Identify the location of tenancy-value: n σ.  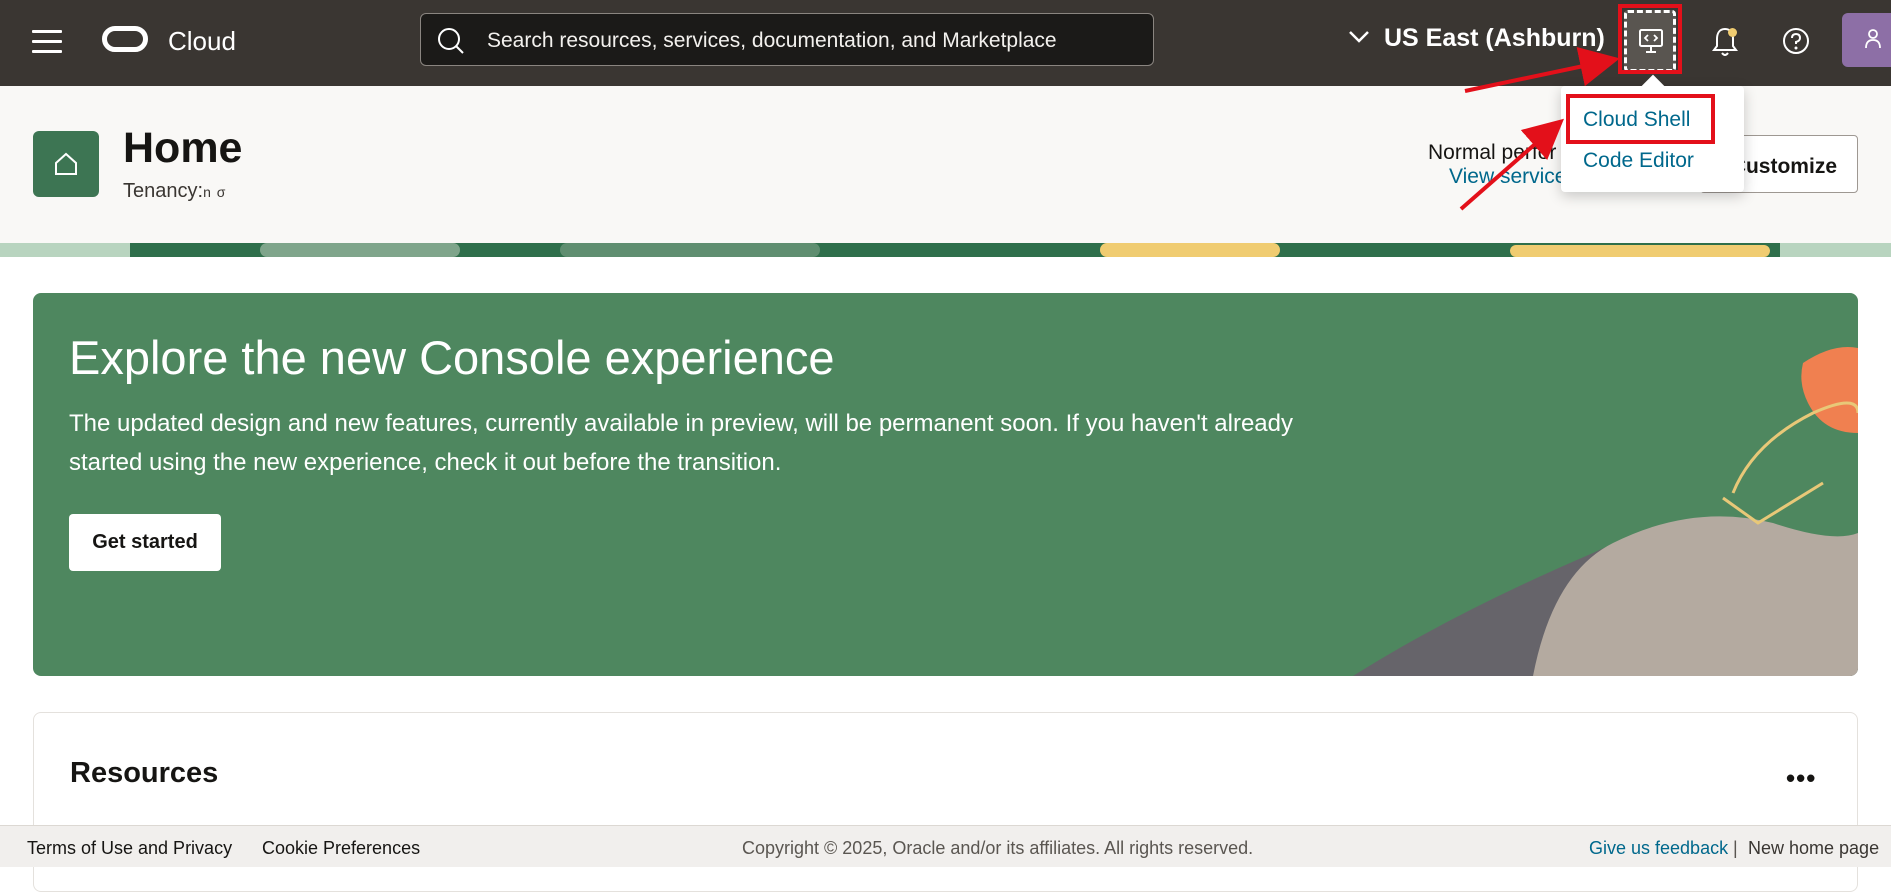
(215, 192).